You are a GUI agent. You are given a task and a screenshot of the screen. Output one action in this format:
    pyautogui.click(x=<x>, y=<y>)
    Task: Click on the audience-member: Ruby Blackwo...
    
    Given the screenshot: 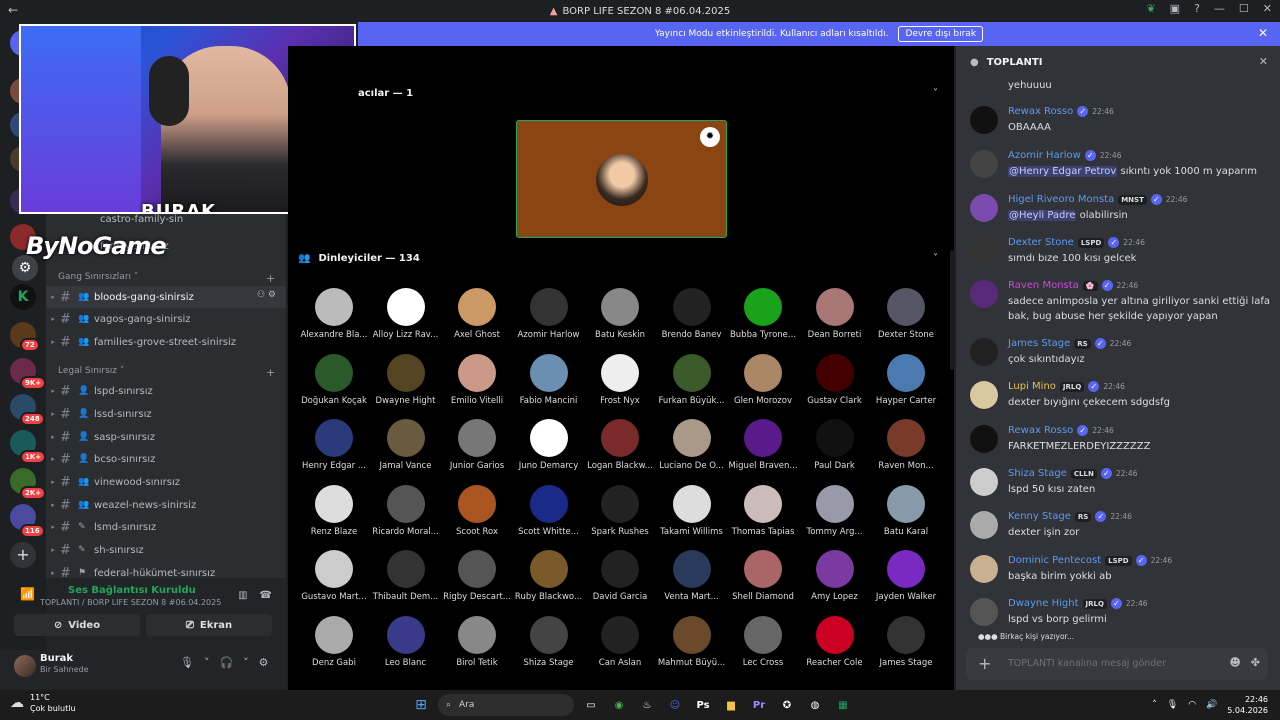 What is the action you would take?
    pyautogui.click(x=549, y=576)
    